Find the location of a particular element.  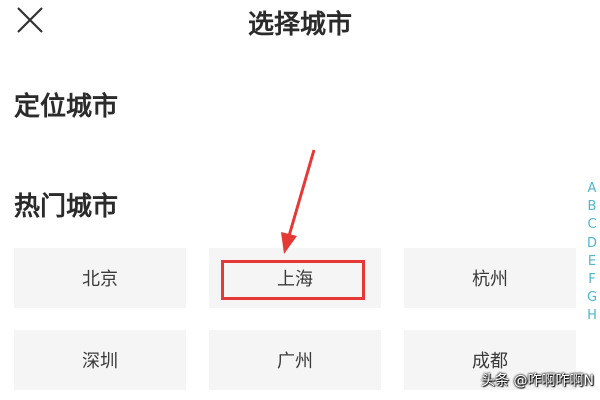

index-letter-e: E is located at coordinates (592, 262).